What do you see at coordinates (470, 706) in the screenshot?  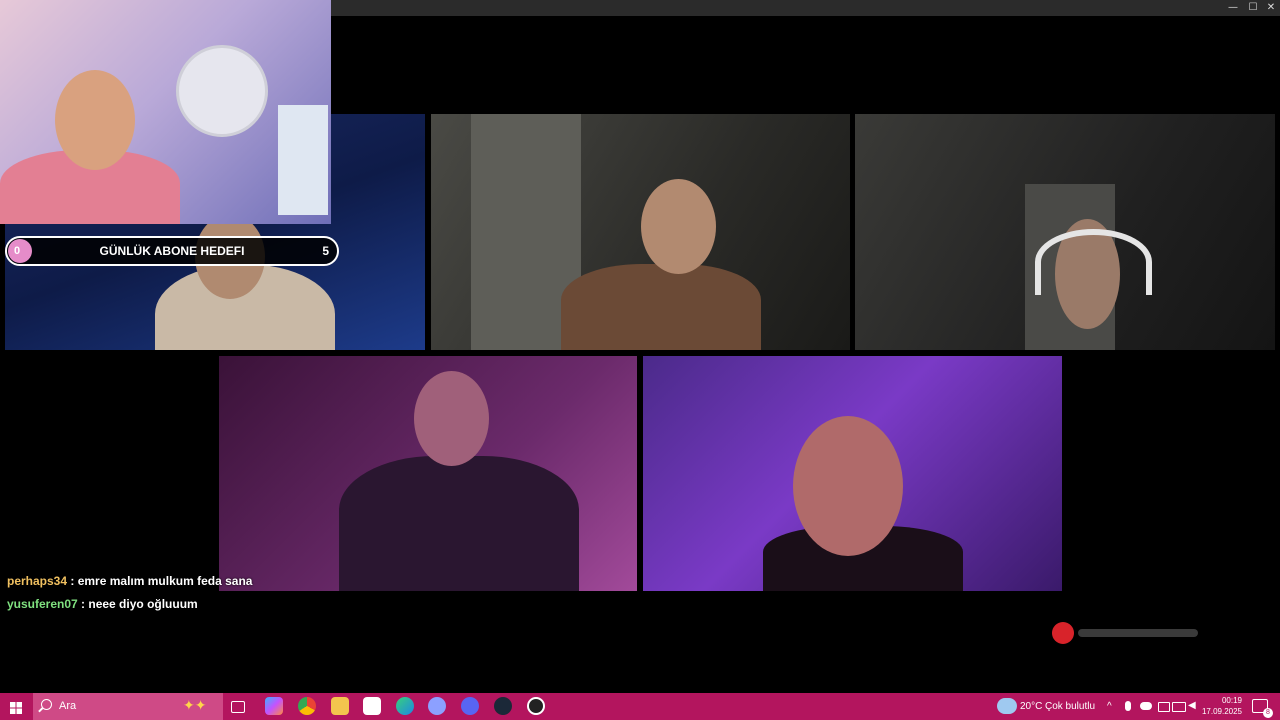 I see `discord-icon` at bounding box center [470, 706].